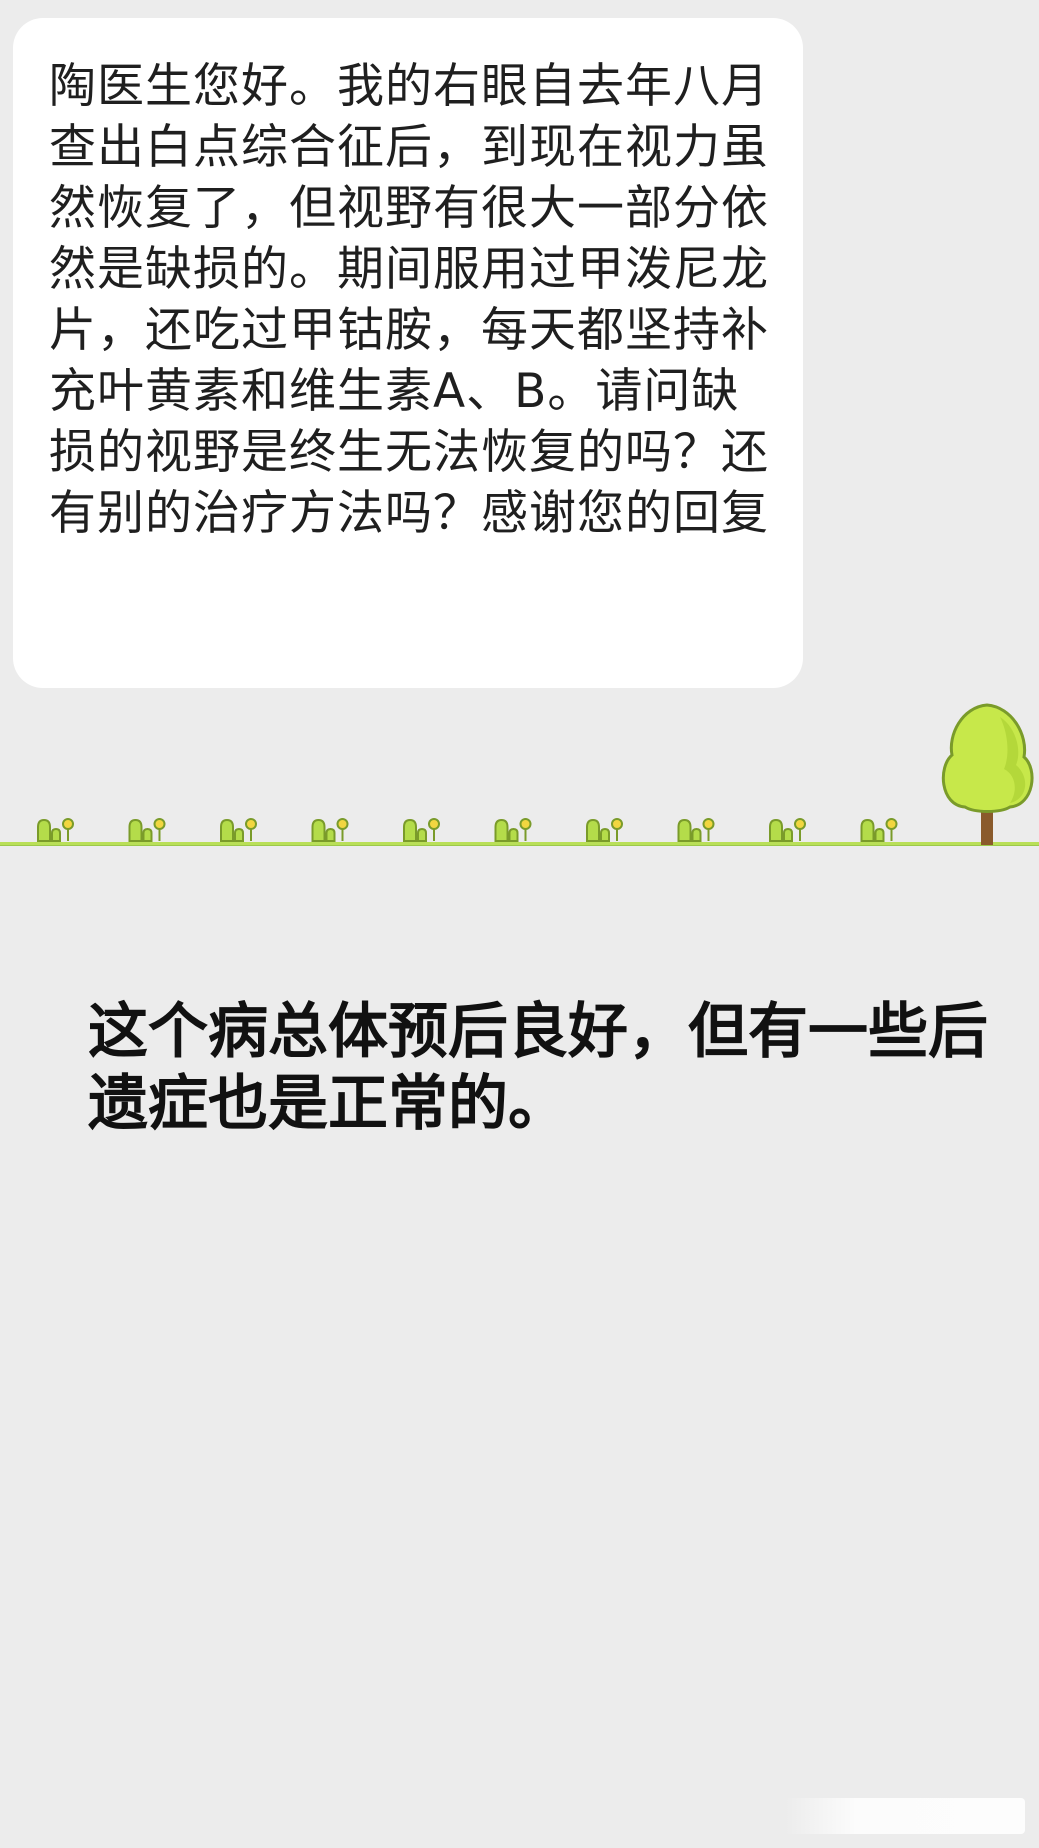 This screenshot has height=1848, width=1039. What do you see at coordinates (538, 1068) in the screenshot?
I see `reply-text: 这个病总体预后良好，但有一些后遗症也是正常的。` at bounding box center [538, 1068].